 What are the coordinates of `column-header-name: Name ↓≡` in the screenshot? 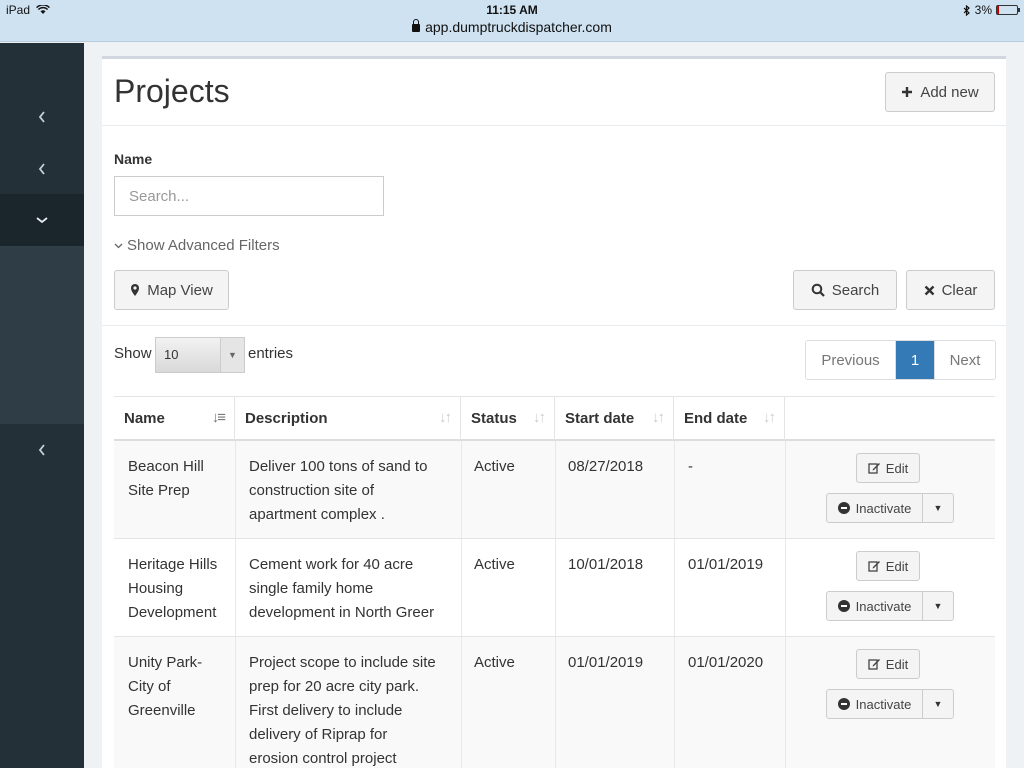 It's located at (174, 418).